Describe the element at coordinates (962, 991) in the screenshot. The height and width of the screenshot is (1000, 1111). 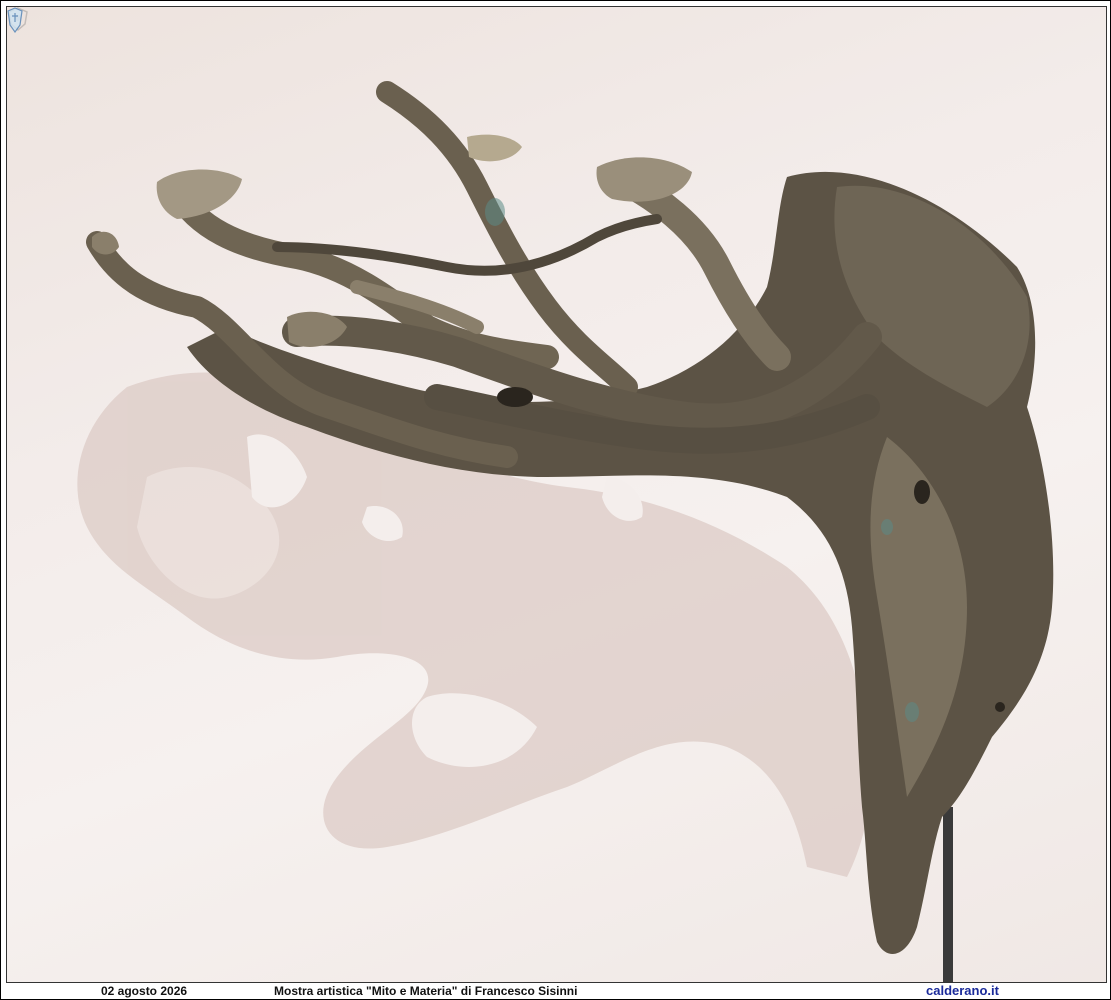
I see `caption-site-link: calderano.it` at that location.